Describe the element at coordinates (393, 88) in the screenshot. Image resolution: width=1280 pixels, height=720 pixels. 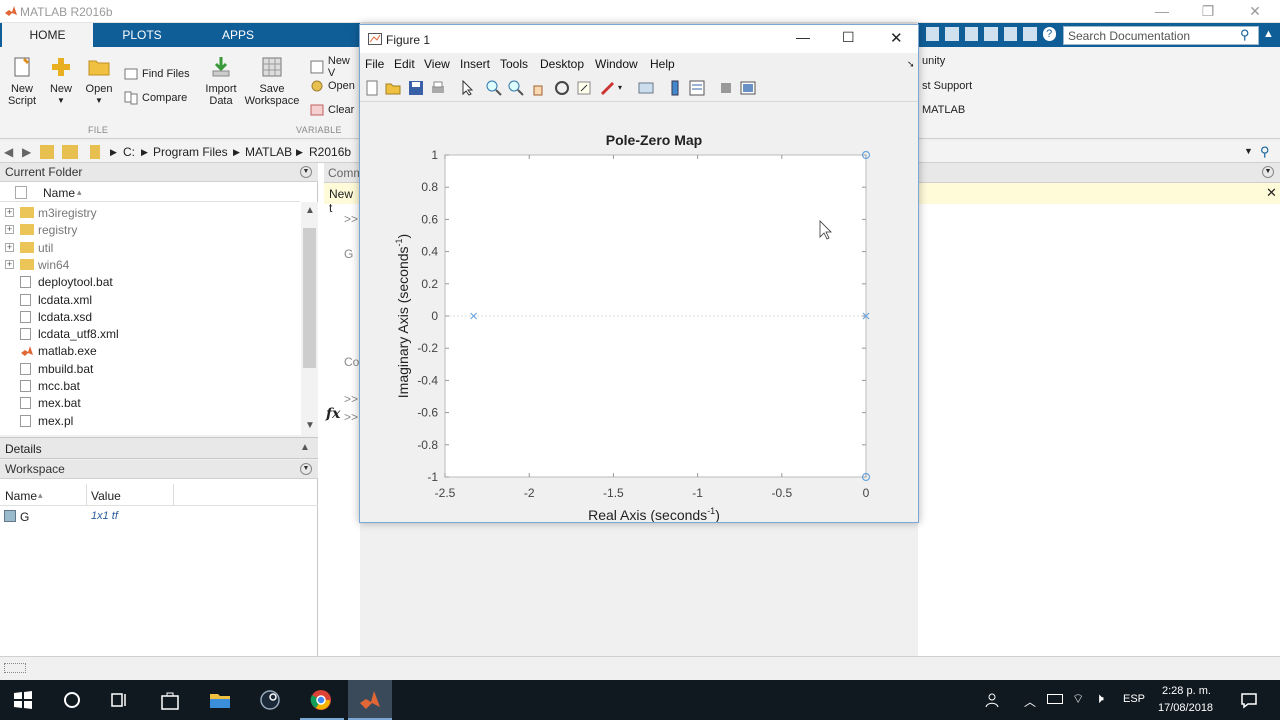
I see `open-file-icon` at that location.